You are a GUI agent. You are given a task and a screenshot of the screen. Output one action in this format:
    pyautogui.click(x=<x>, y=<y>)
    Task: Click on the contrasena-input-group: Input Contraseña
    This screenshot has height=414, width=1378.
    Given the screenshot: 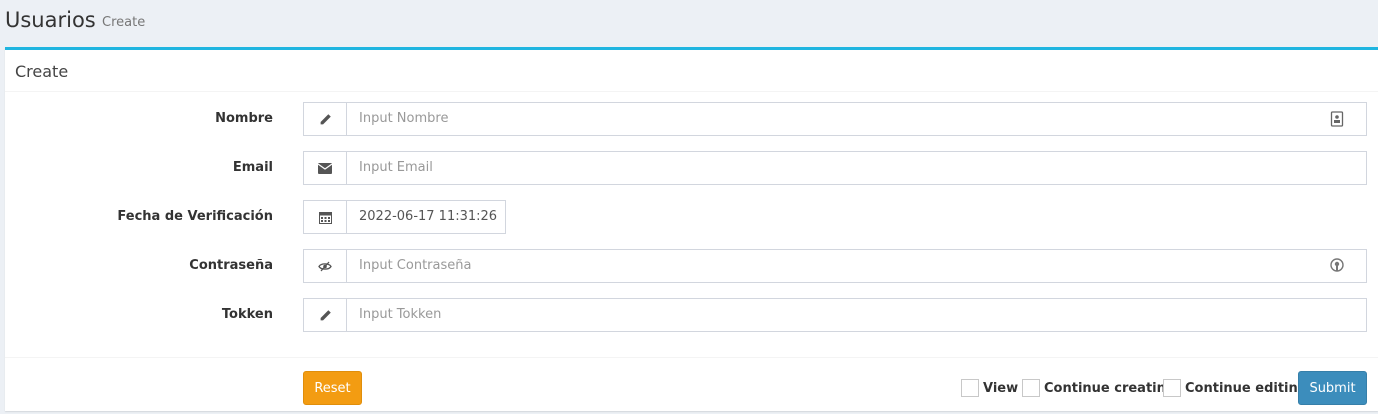 What is the action you would take?
    pyautogui.click(x=835, y=266)
    